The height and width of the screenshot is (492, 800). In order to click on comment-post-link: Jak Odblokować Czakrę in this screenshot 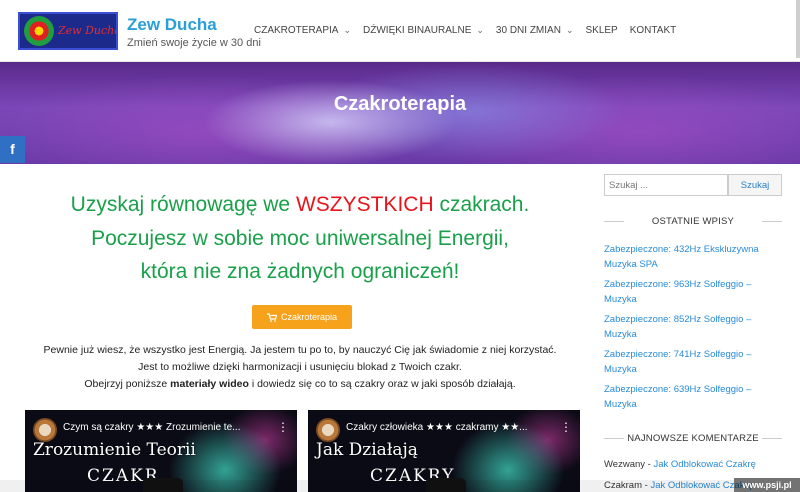, I will do `click(704, 464)`.